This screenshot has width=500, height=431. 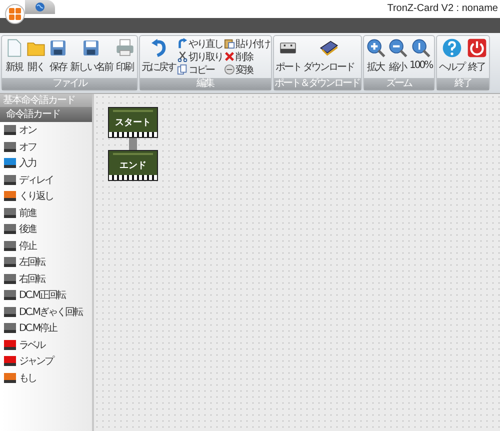 What do you see at coordinates (46, 295) in the screenshot?
I see `sidebar-item: DC.M正回転` at bounding box center [46, 295].